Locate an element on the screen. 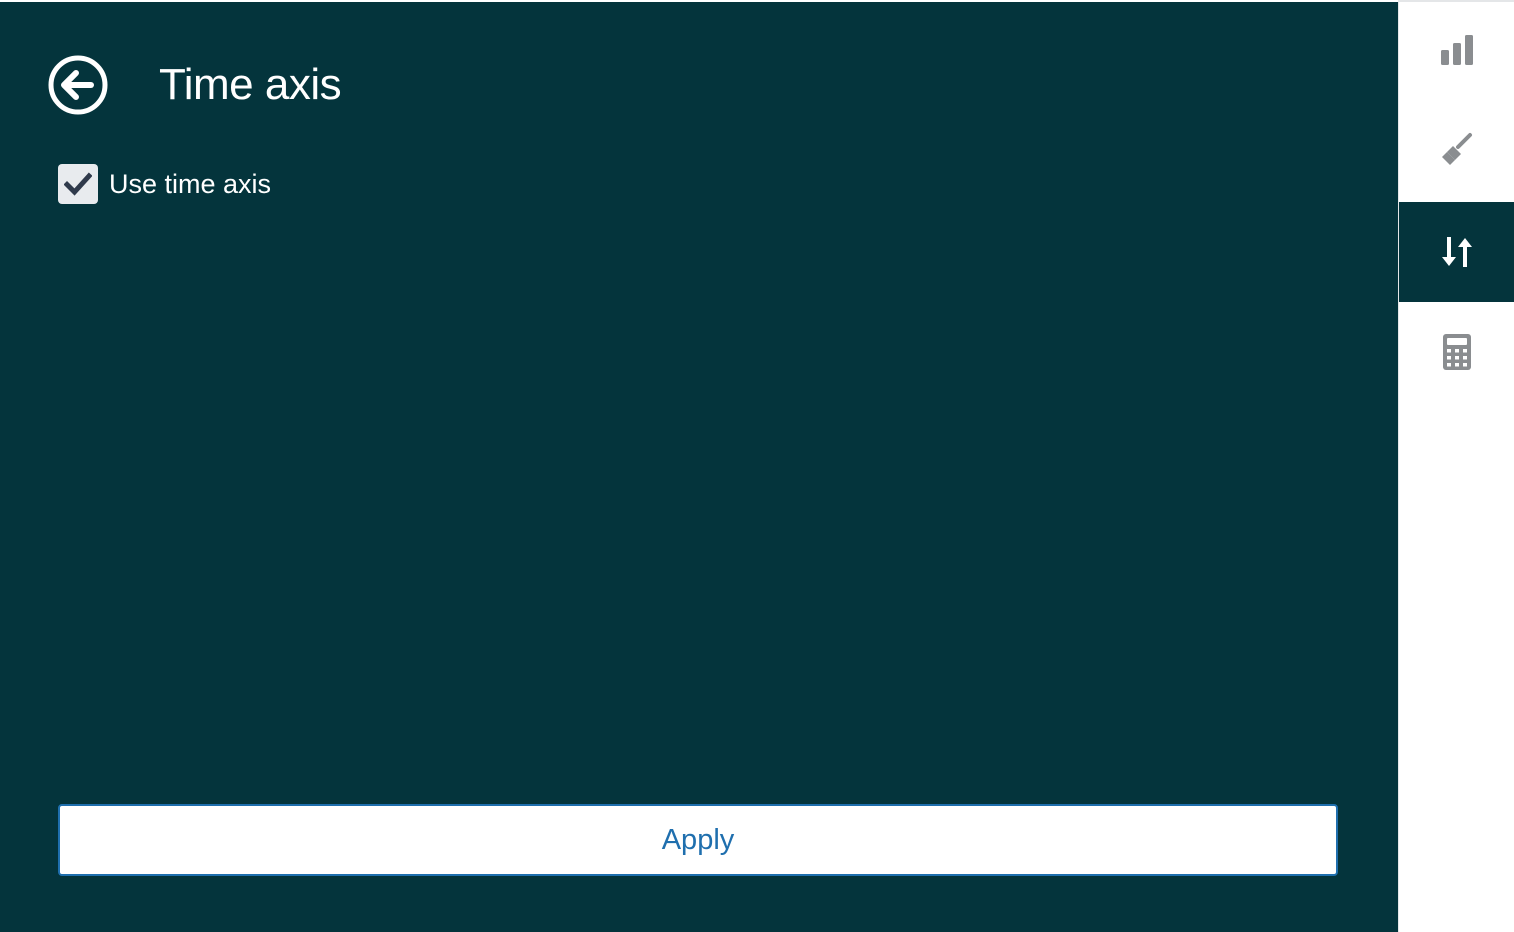  apply-button: Apply is located at coordinates (698, 840).